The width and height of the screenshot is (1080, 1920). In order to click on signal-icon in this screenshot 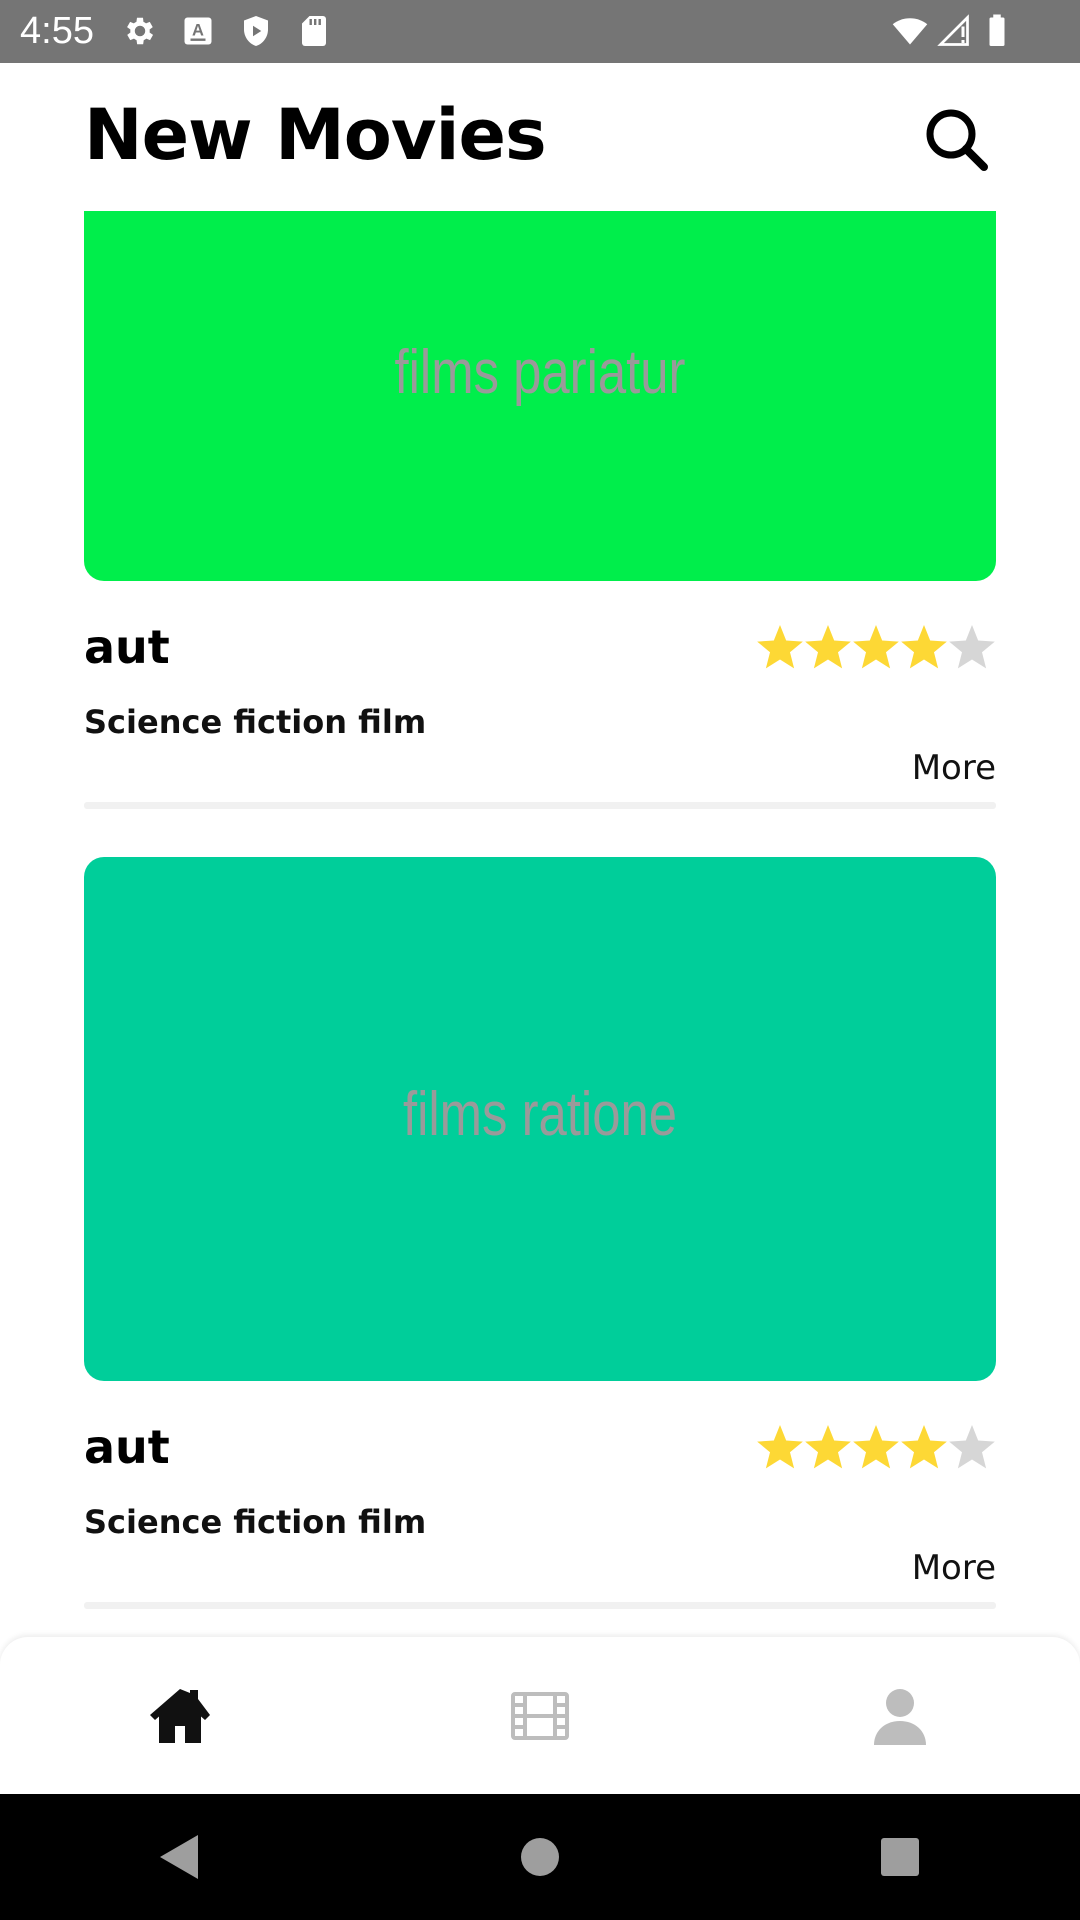, I will do `click(953, 30)`.